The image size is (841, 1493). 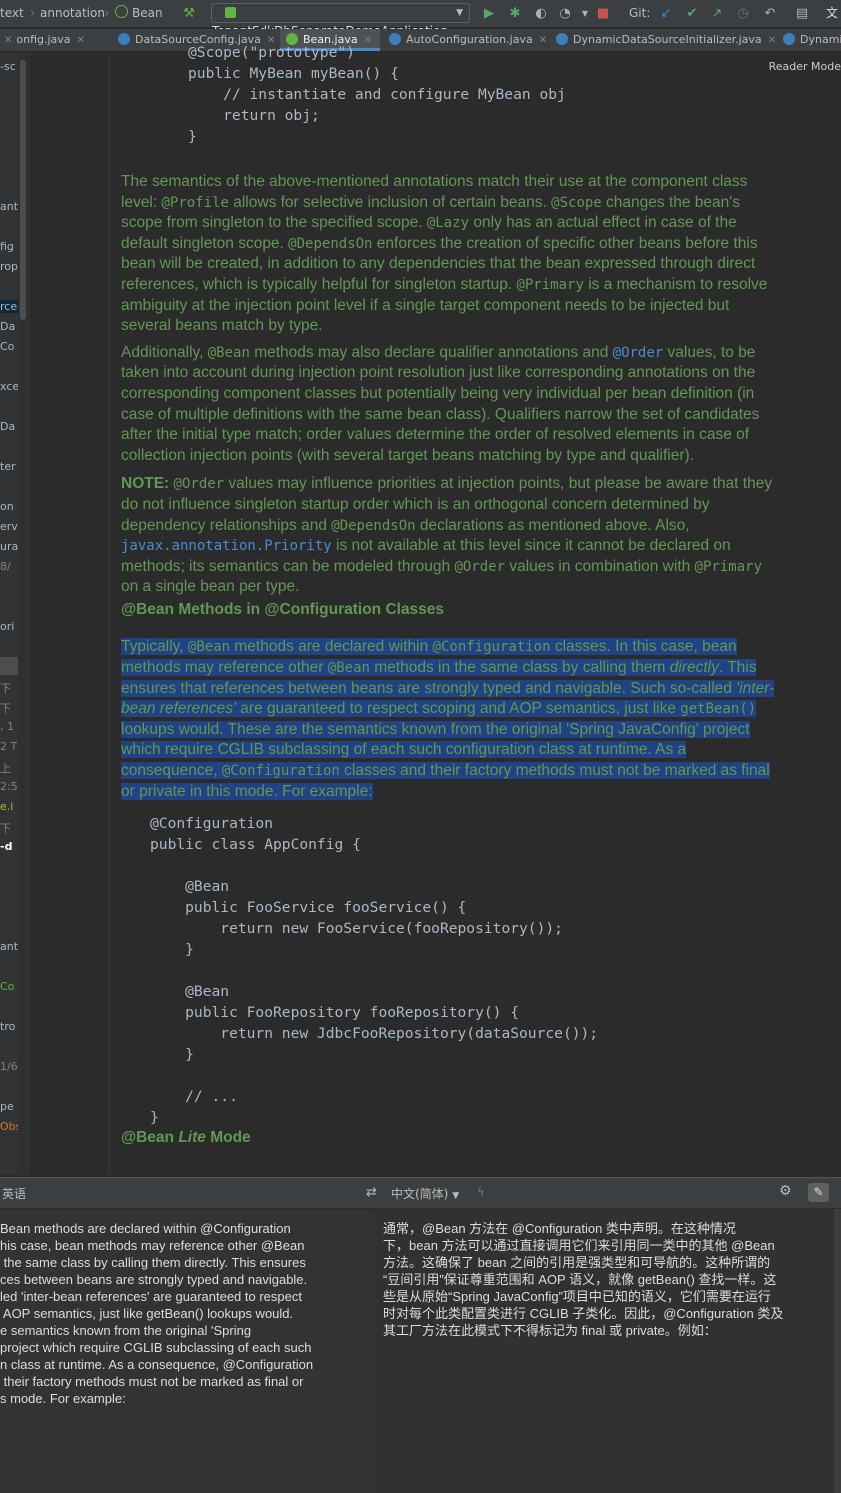 I want to click on tab-label: onfig.java, so click(x=43, y=39).